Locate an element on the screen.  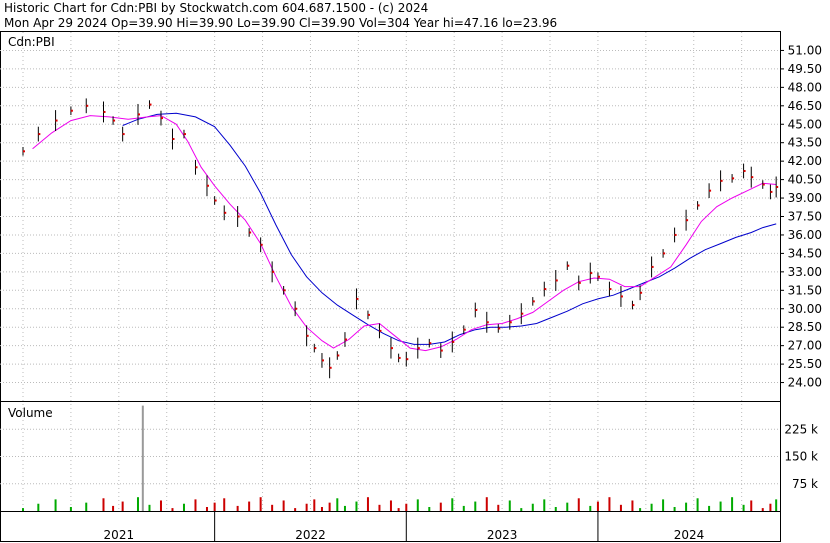
price-tick-label: 28.50 is located at coordinates (805, 327).